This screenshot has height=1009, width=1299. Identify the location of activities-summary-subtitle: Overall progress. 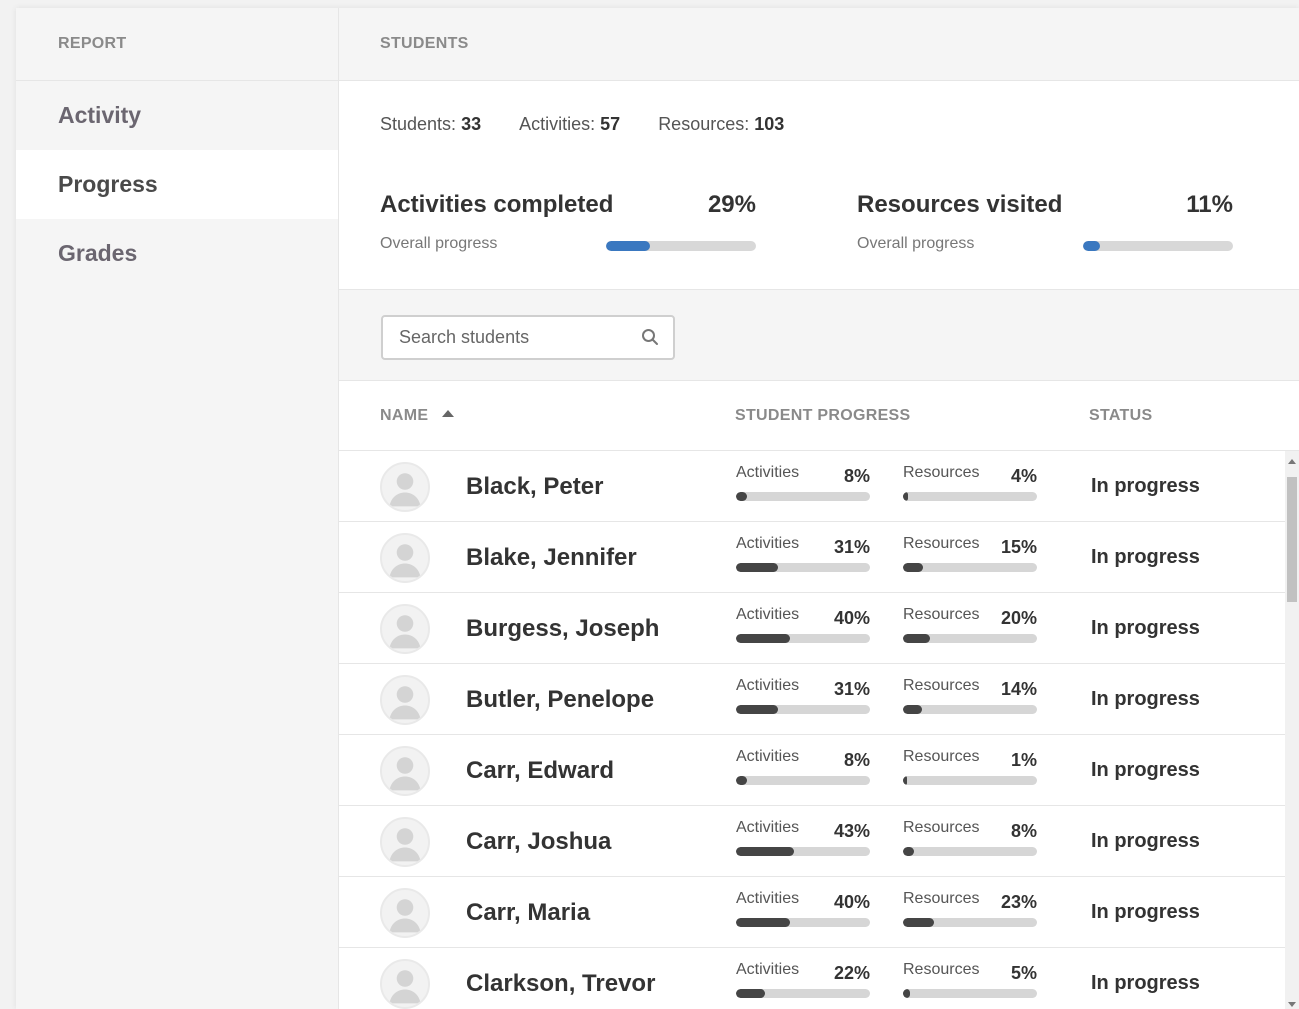
(439, 243).